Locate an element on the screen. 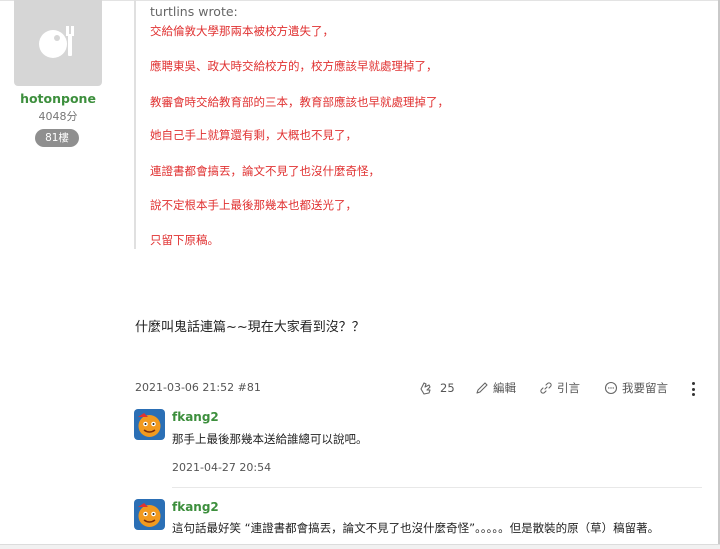  quote-line: 說不定根本手上最後那幾本也都送光了， is located at coordinates (253, 205).